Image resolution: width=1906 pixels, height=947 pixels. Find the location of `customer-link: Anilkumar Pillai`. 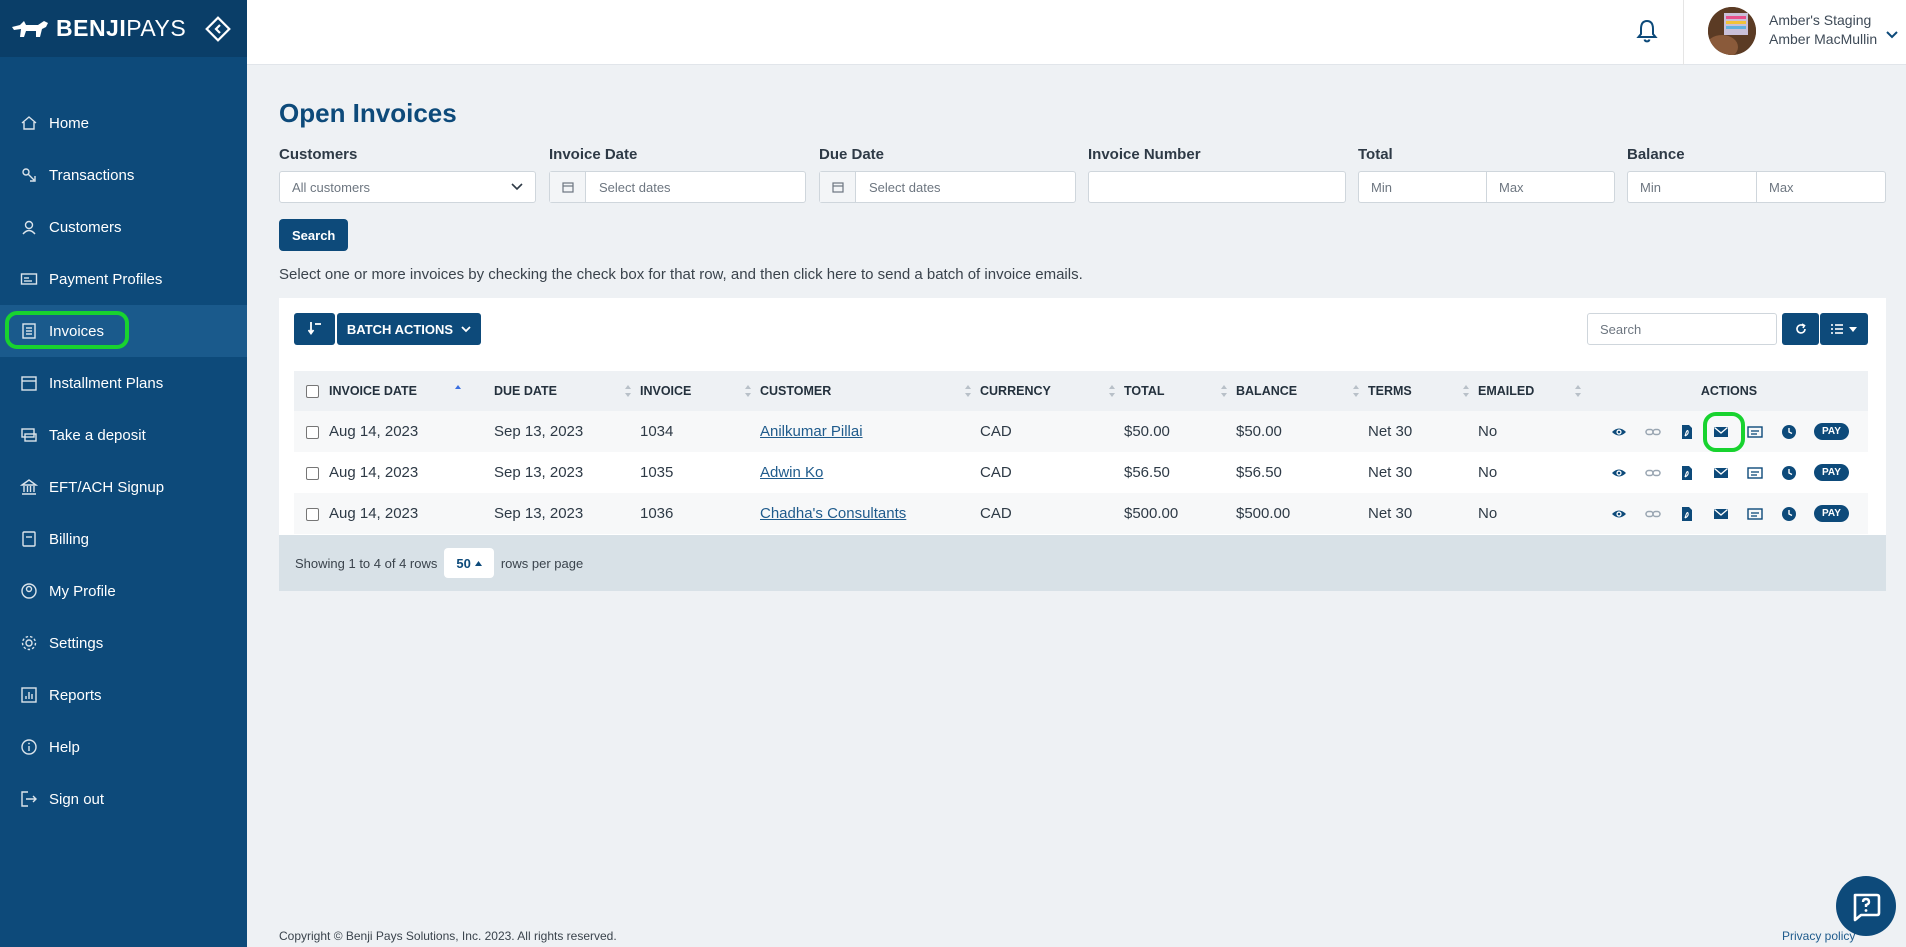

customer-link: Anilkumar Pillai is located at coordinates (811, 431).